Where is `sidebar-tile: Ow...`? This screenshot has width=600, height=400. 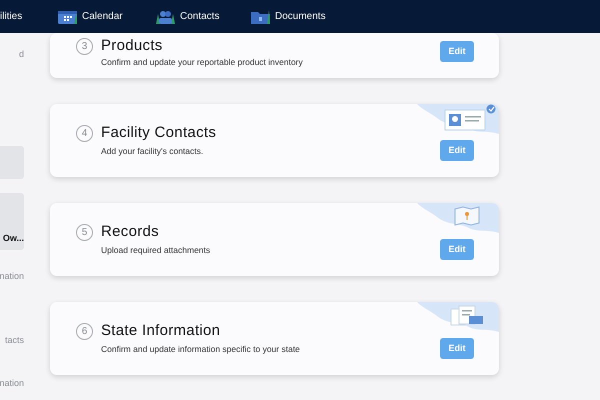
sidebar-tile: Ow... is located at coordinates (12, 221).